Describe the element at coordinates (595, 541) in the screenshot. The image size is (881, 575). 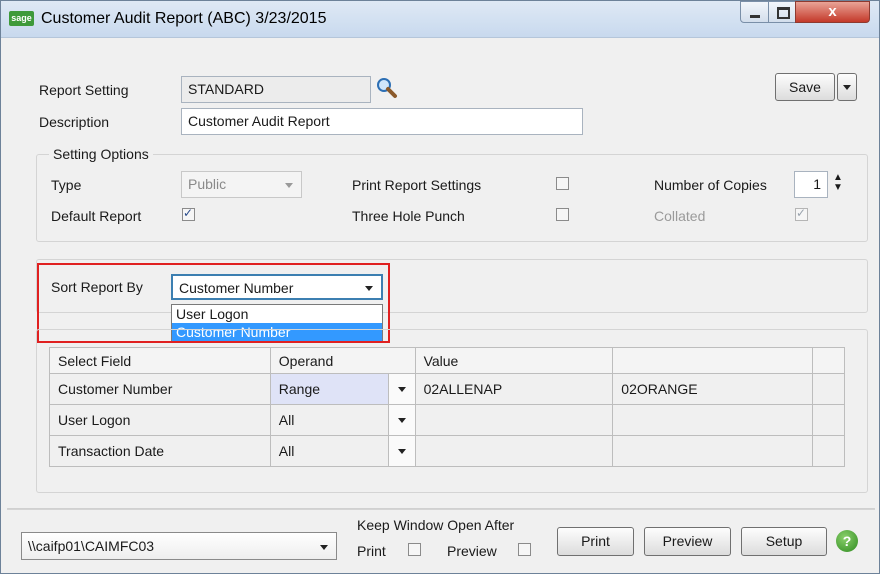
I see `print-button: Print` at that location.